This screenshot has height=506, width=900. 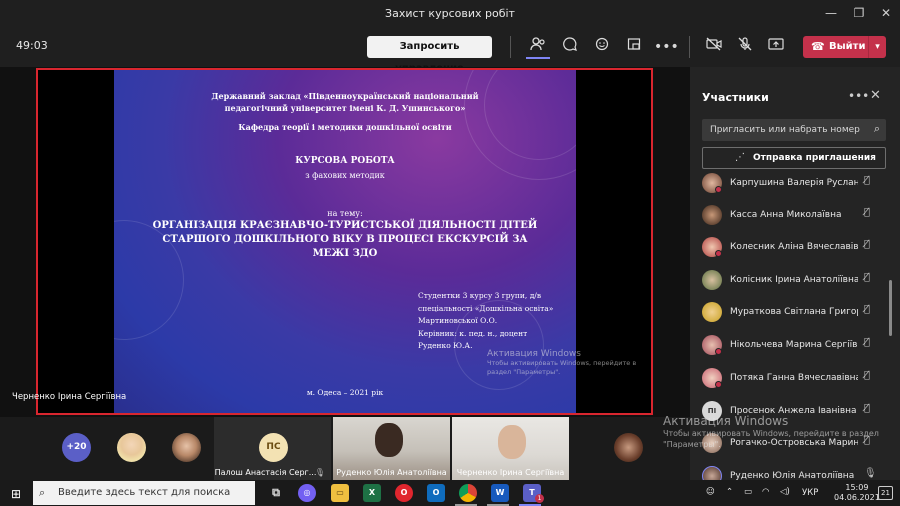 I want to click on request-control-button: Запросить управление, so click(x=429, y=55).